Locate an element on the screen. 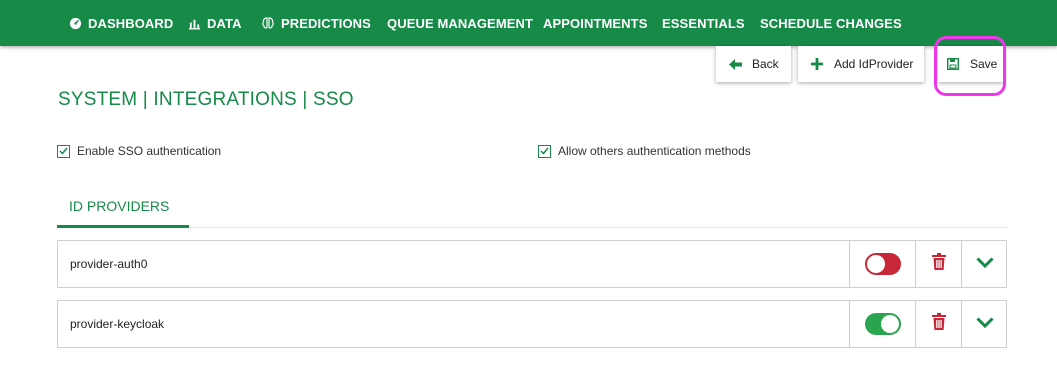  provider-name: provider-keycloak is located at coordinates (117, 324).